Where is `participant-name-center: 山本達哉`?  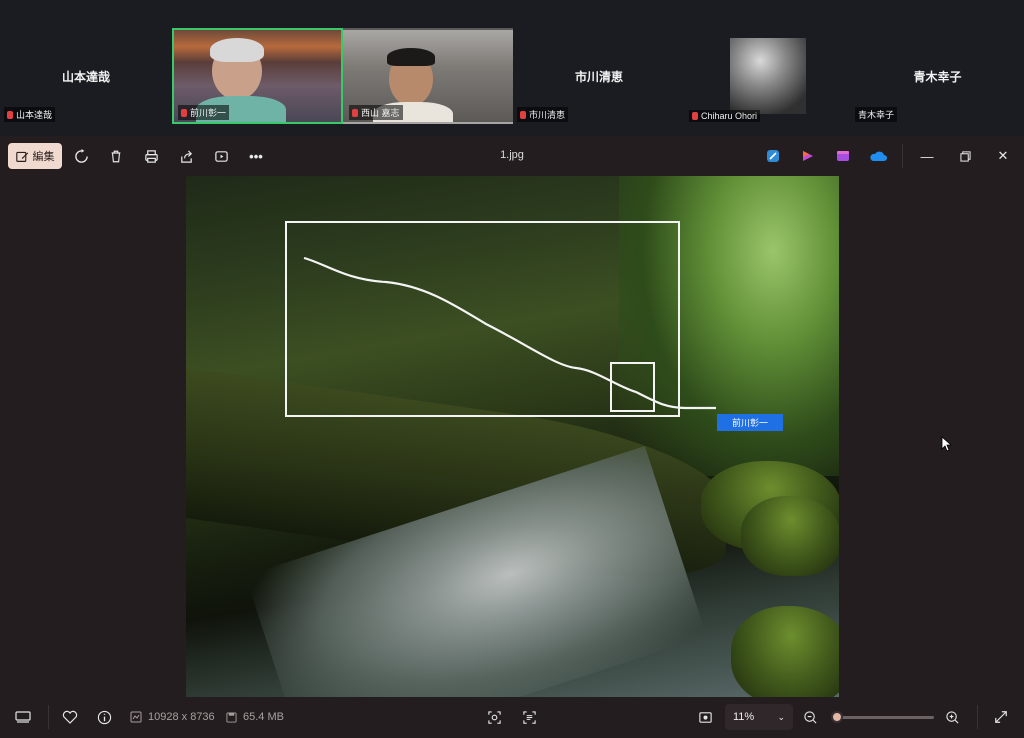
participant-name-center: 山本達哉 is located at coordinates (85, 77).